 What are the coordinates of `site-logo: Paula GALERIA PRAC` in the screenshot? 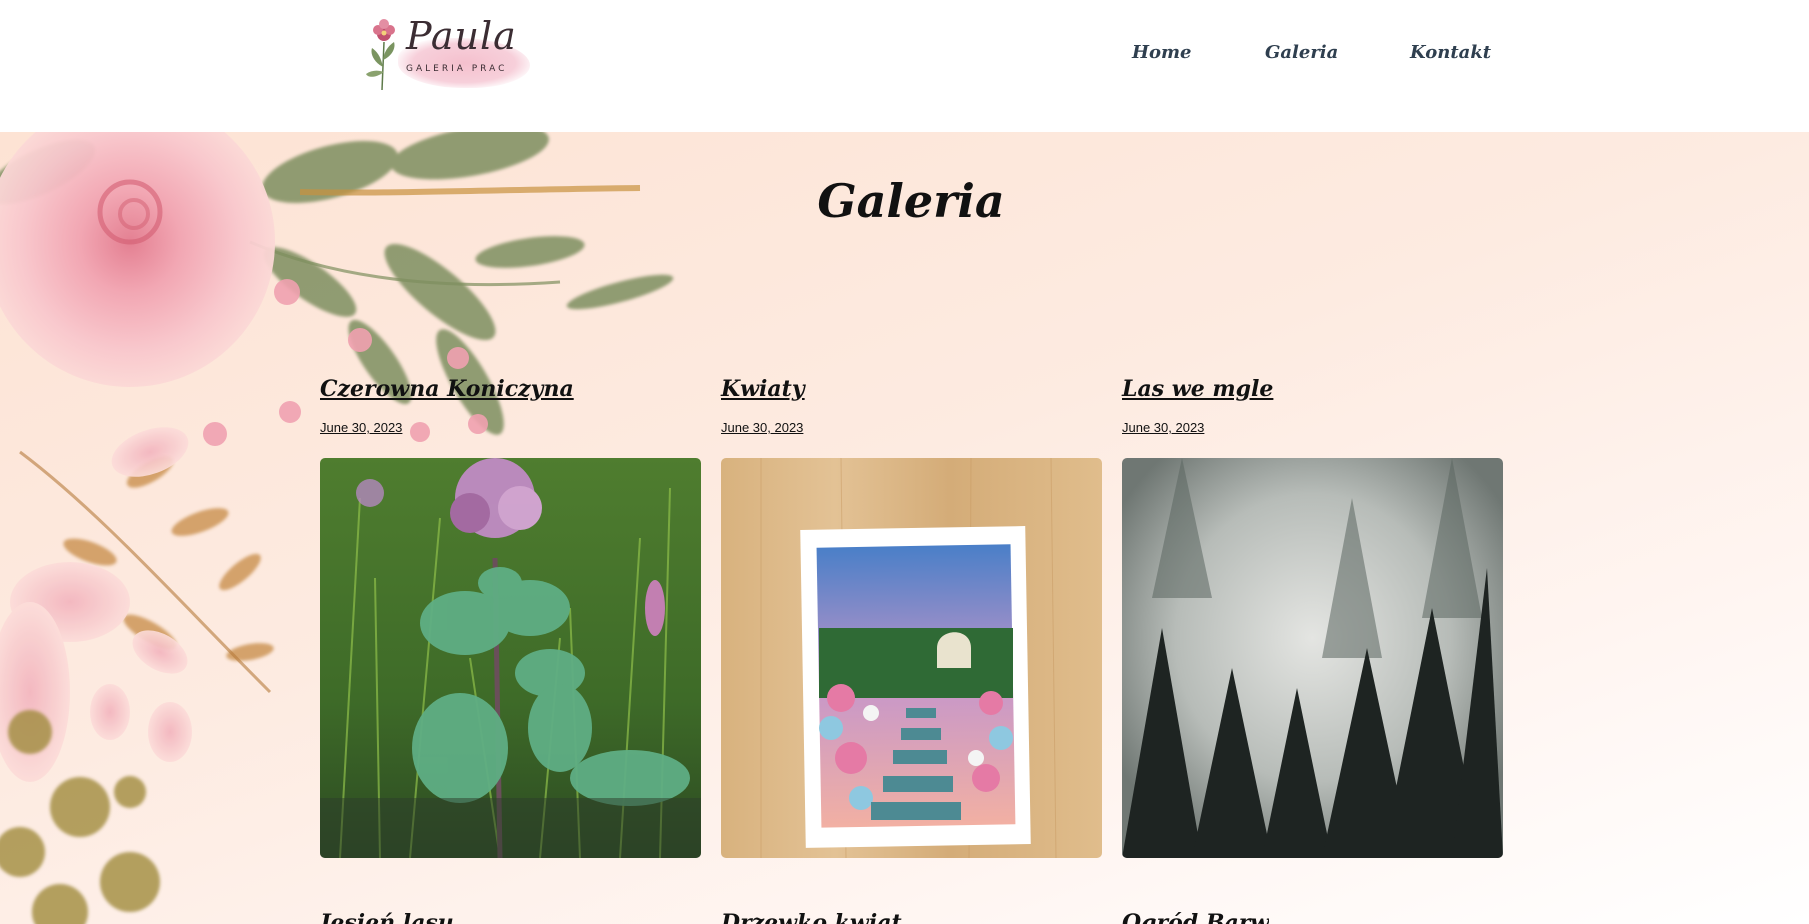 It's located at (447, 52).